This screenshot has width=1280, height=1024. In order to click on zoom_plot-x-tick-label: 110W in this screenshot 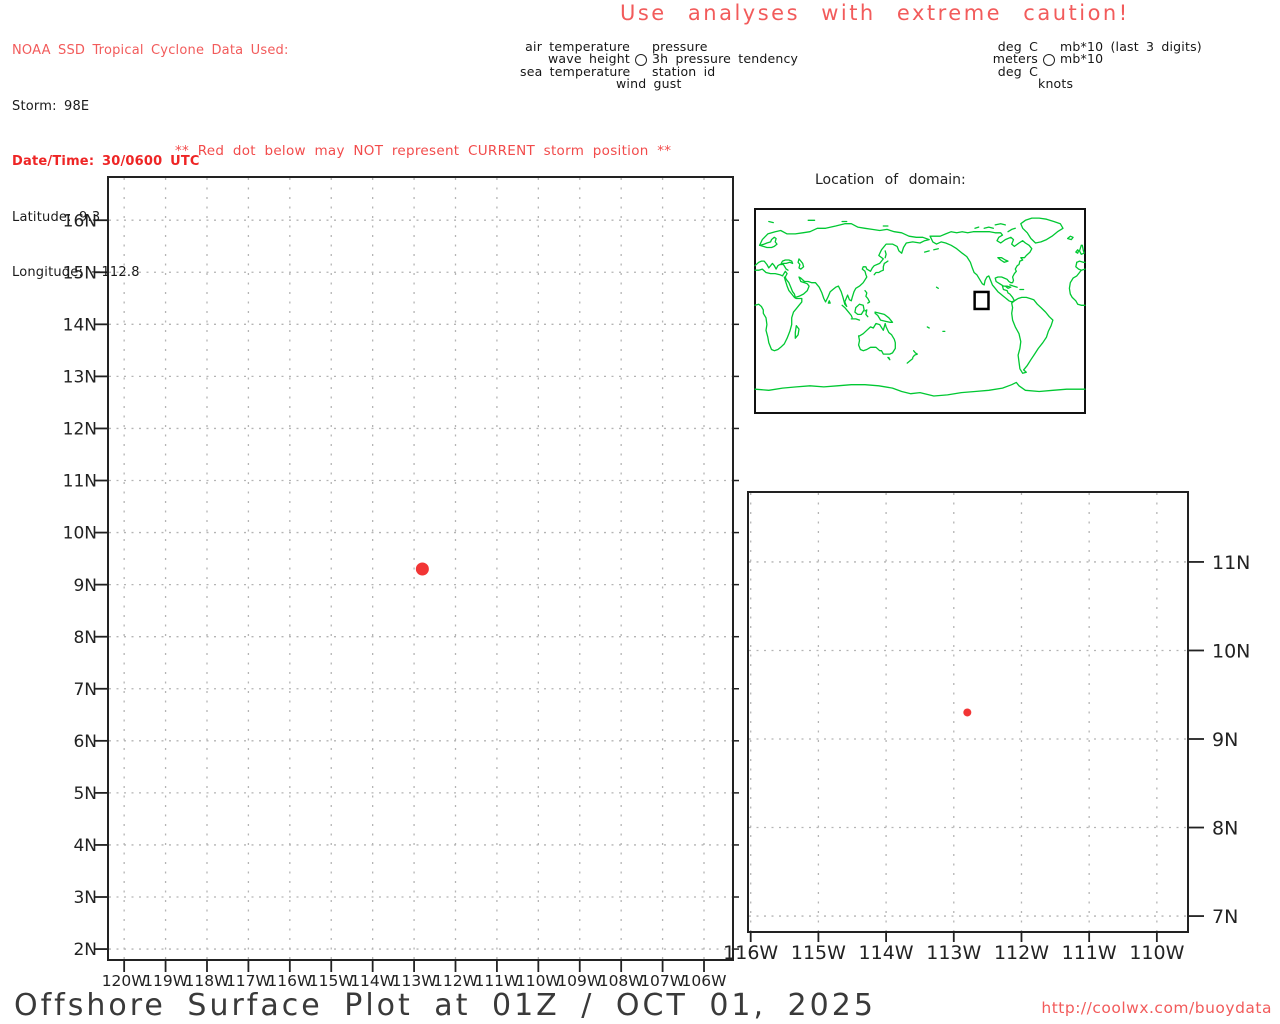, I will do `click(1156, 953)`.